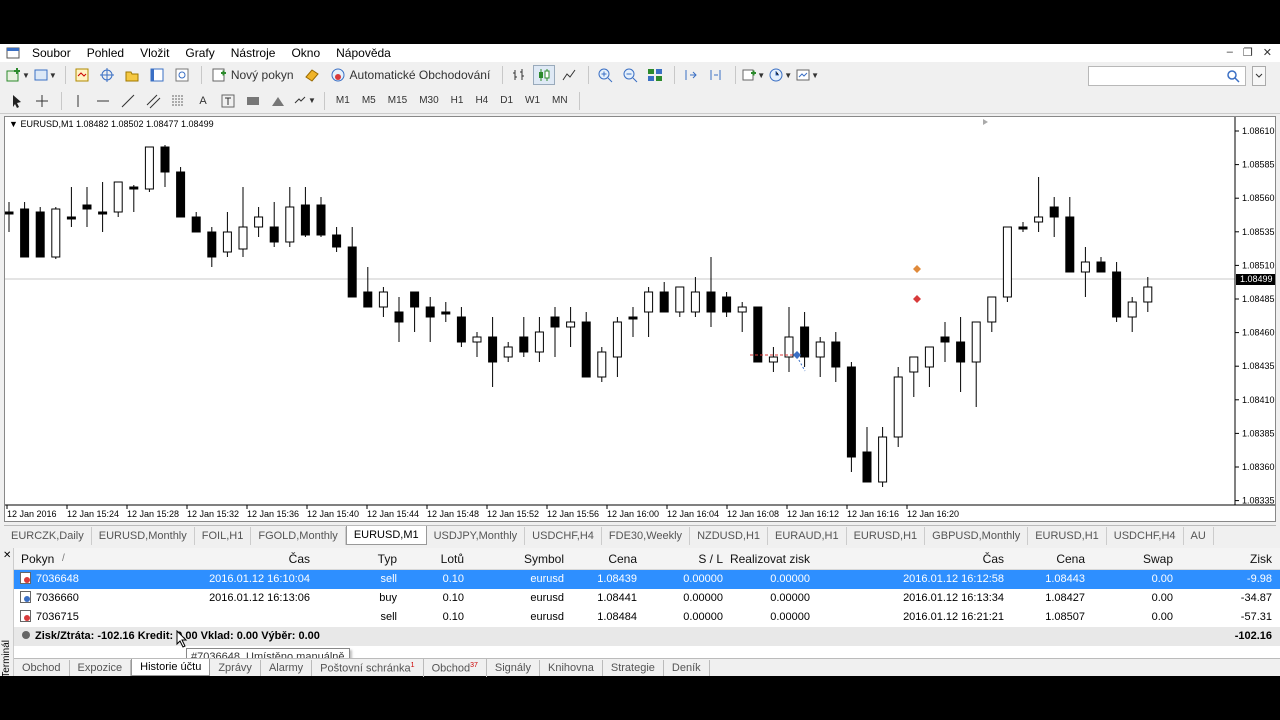  I want to click on zoom-in-button, so click(605, 75).